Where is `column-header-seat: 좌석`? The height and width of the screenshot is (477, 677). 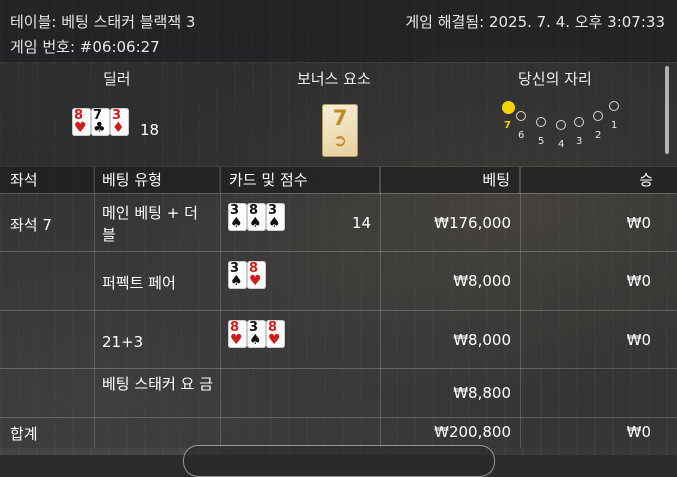
column-header-seat: 좌석 is located at coordinates (46, 180).